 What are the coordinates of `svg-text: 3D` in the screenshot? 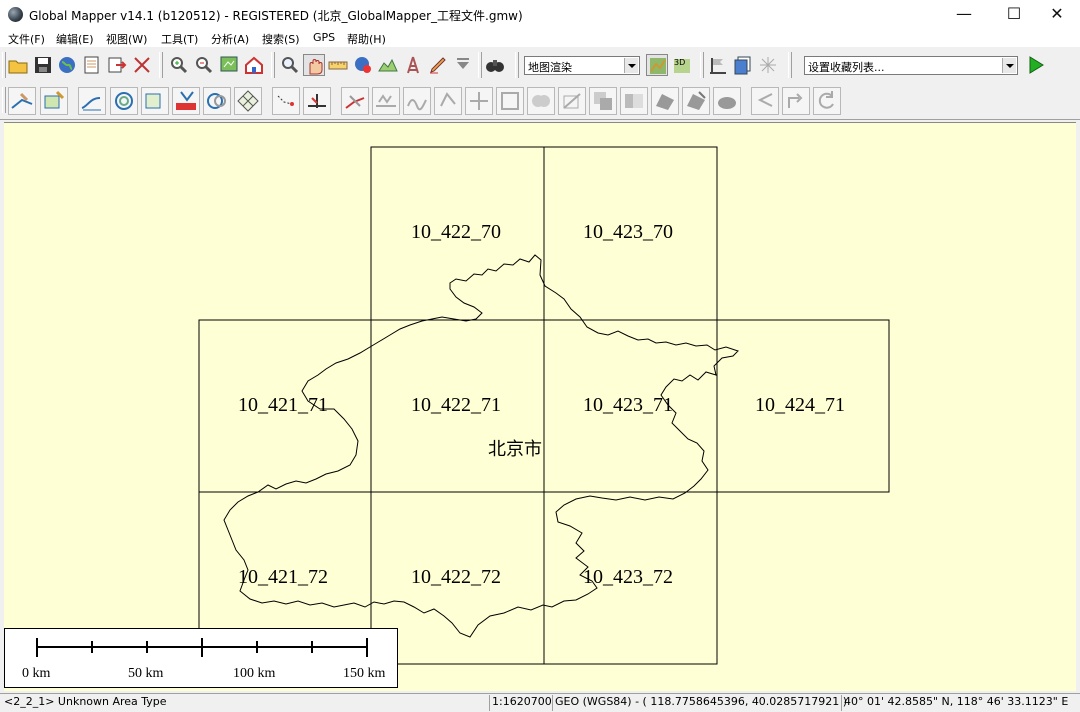 It's located at (679, 62).